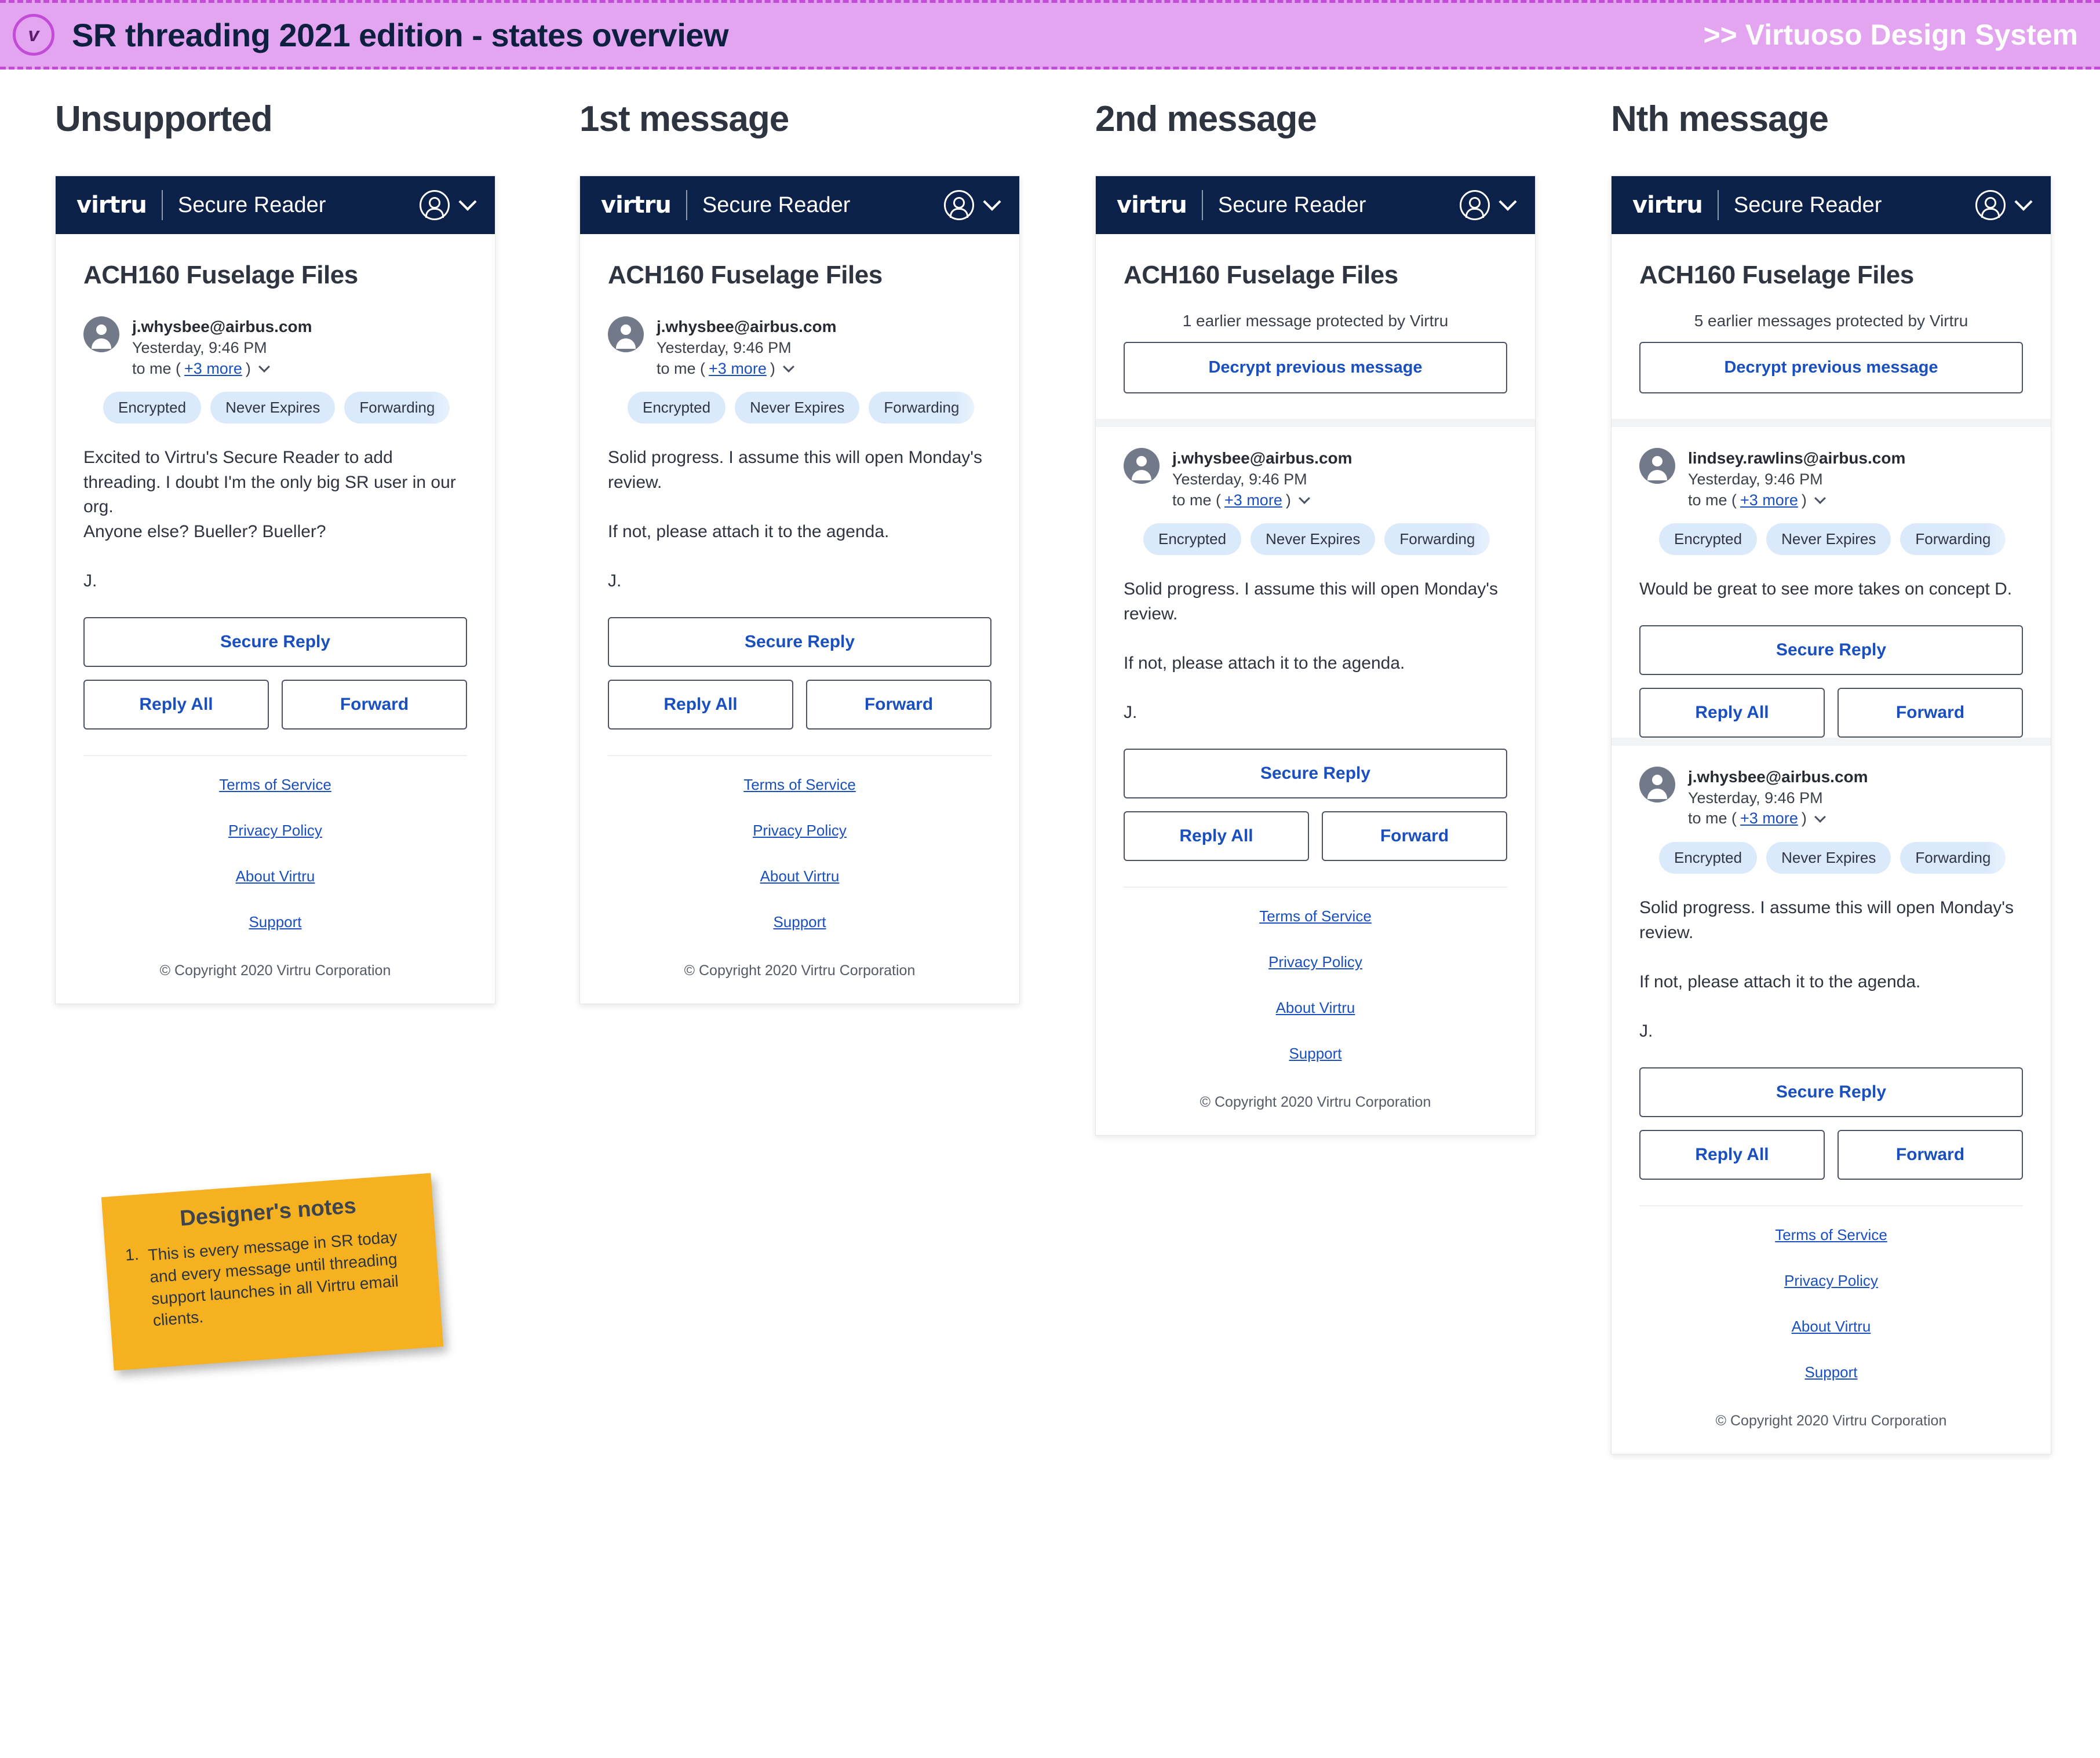 Image resolution: width=2100 pixels, height=1758 pixels. I want to click on navbar-product-name: Secure Reader, so click(1807, 204).